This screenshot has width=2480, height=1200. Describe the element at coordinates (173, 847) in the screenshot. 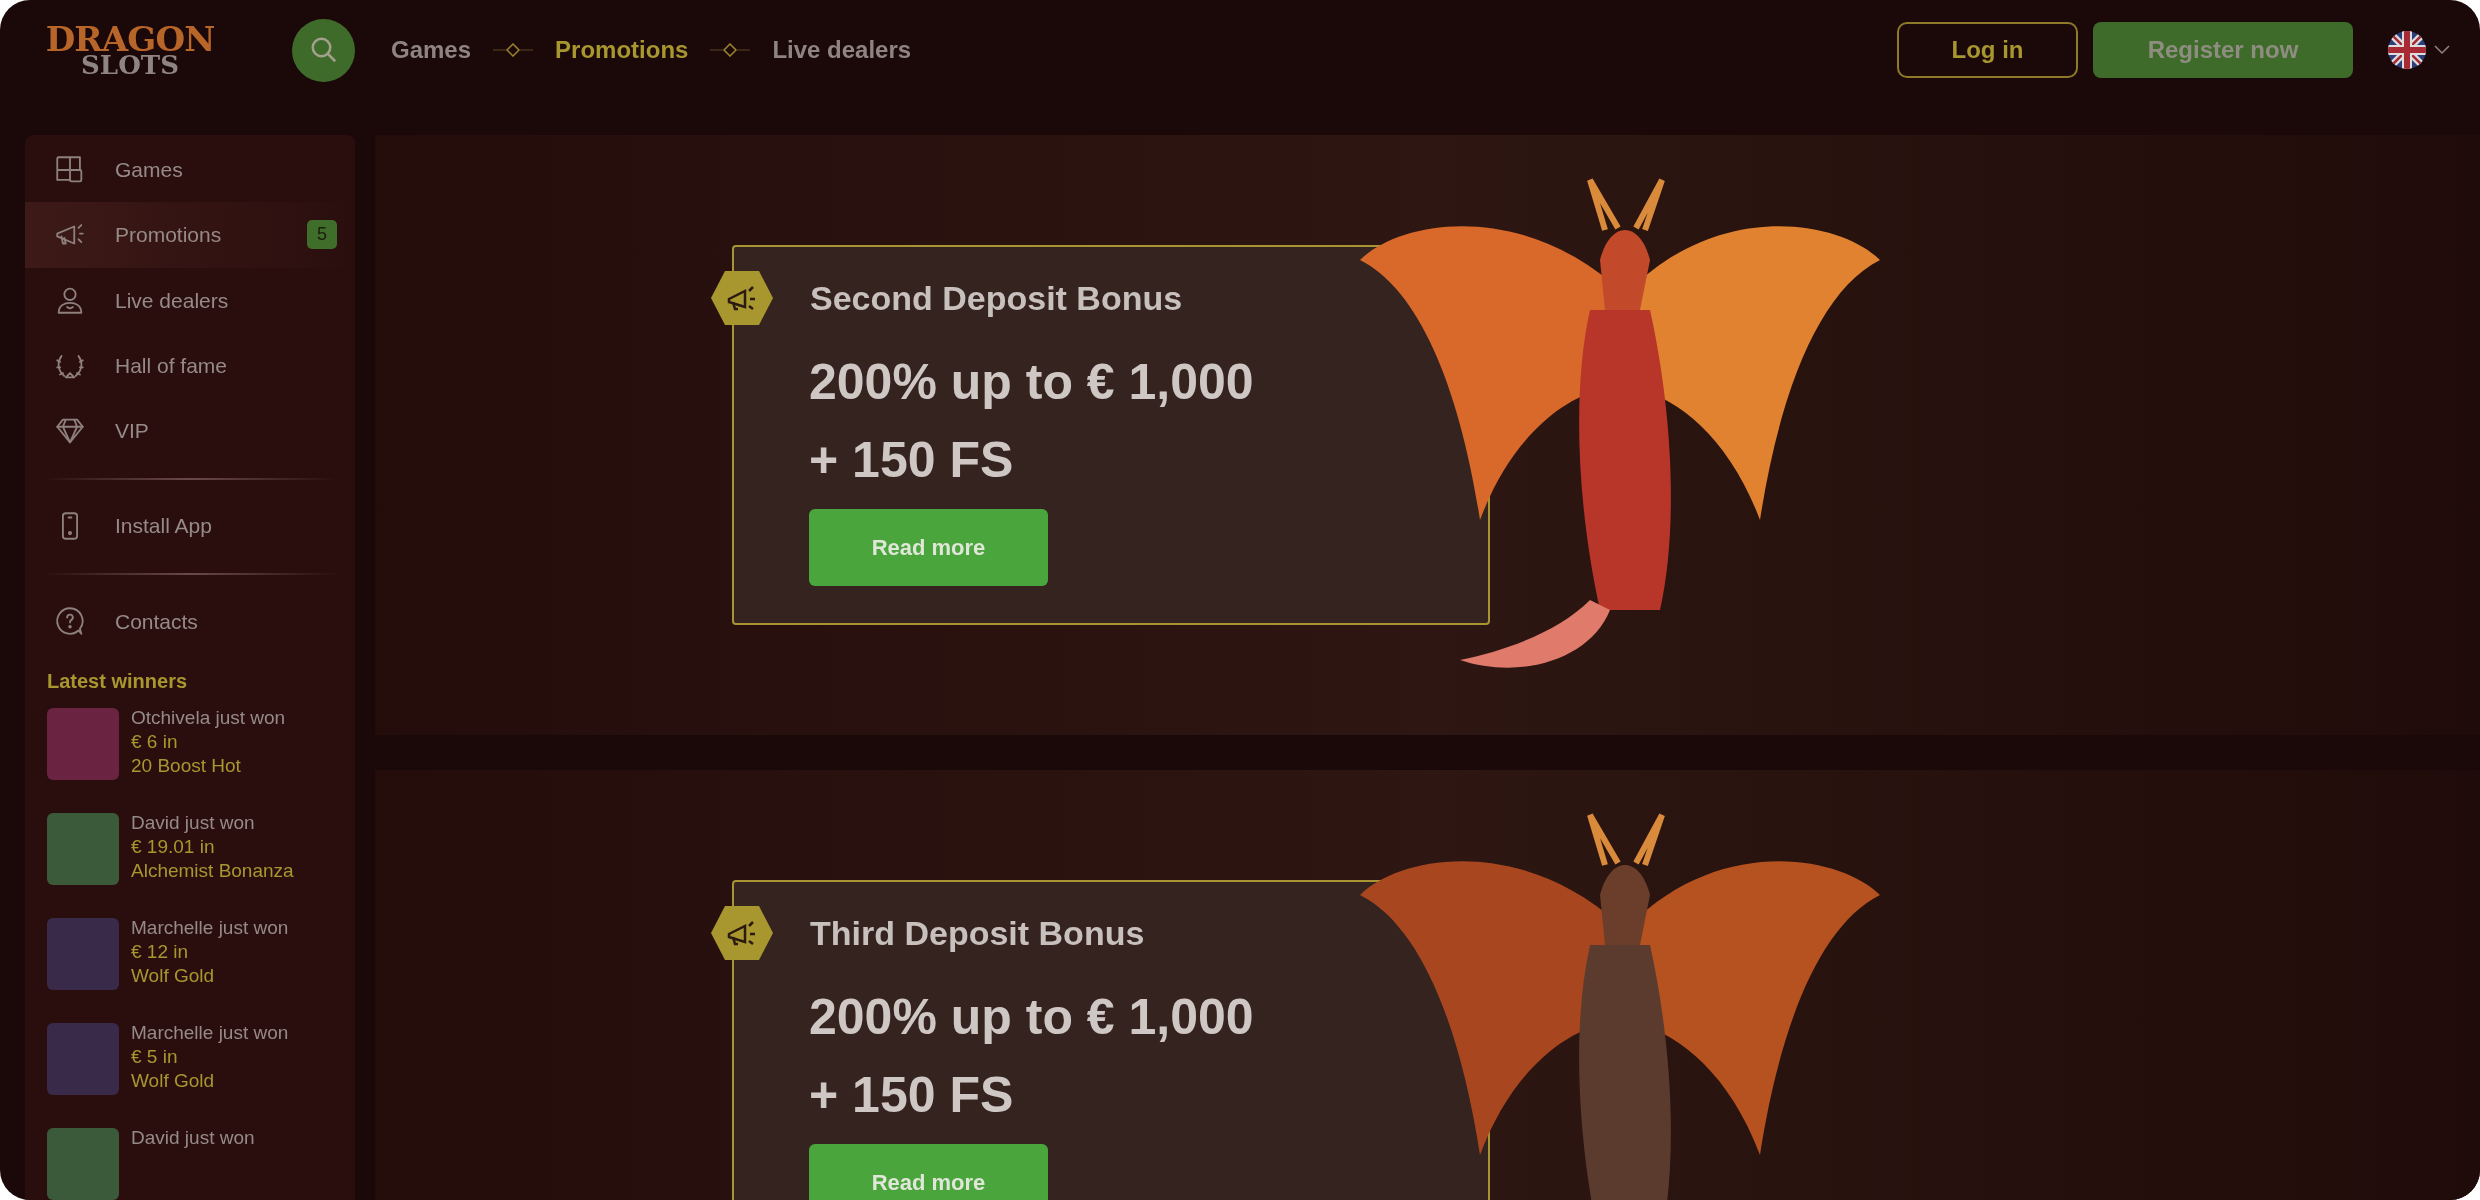

I see `win-amount: € 19.01 in` at that location.